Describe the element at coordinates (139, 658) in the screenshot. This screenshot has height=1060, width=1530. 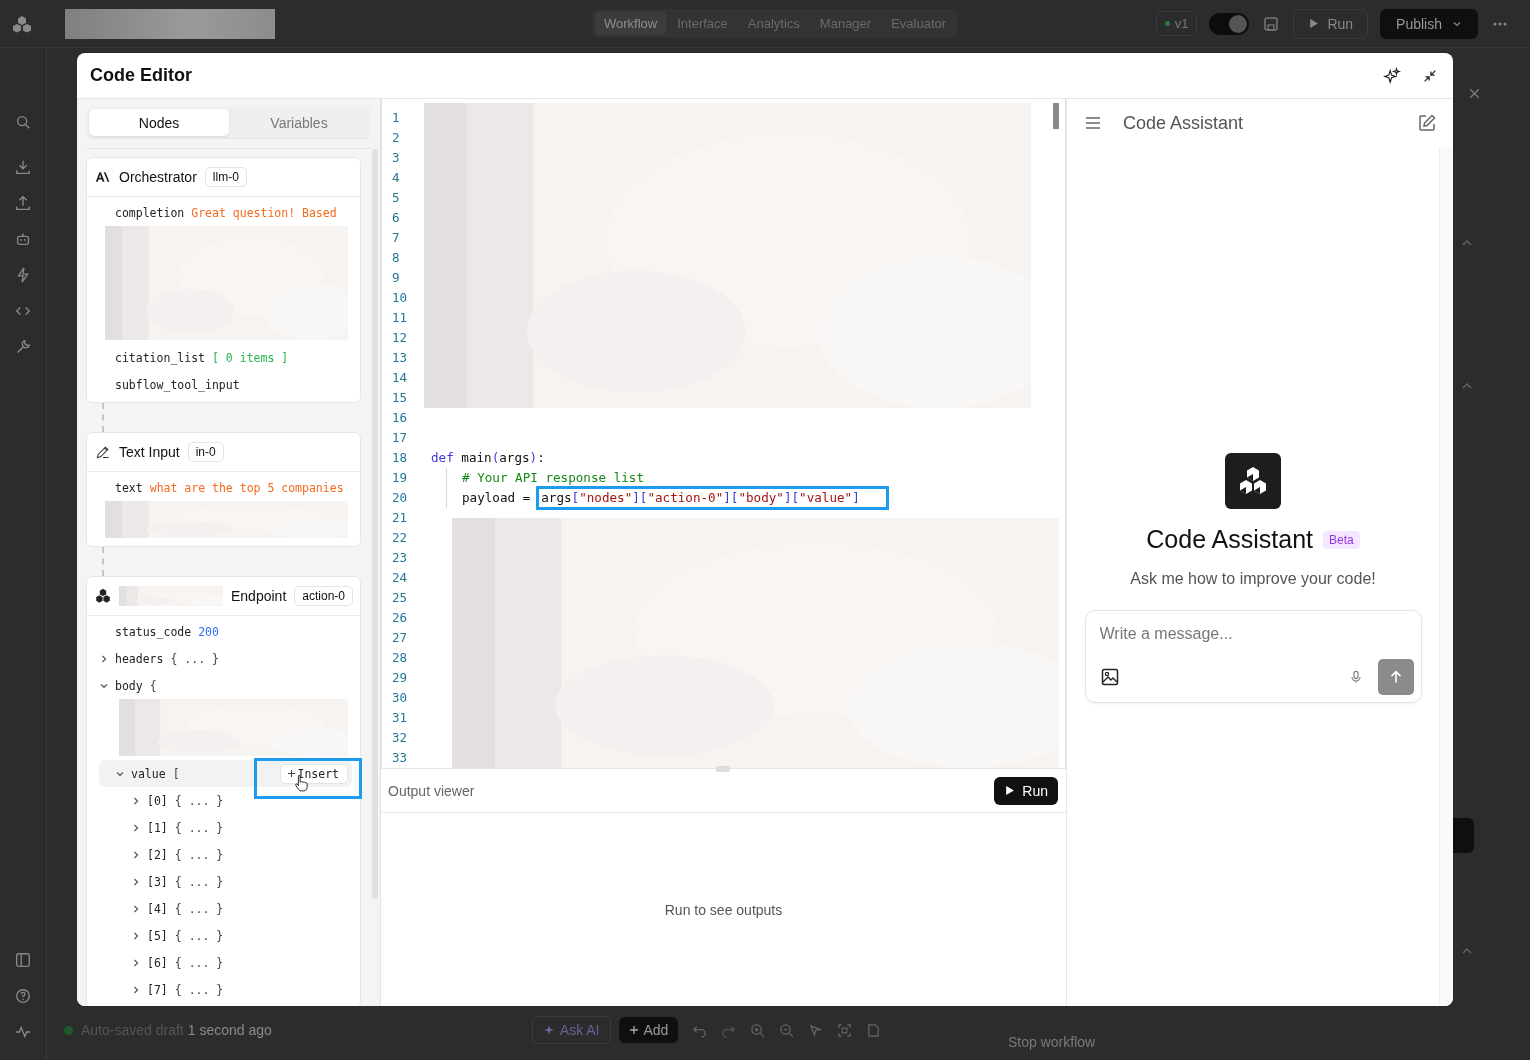
I see `field-key: headers` at that location.